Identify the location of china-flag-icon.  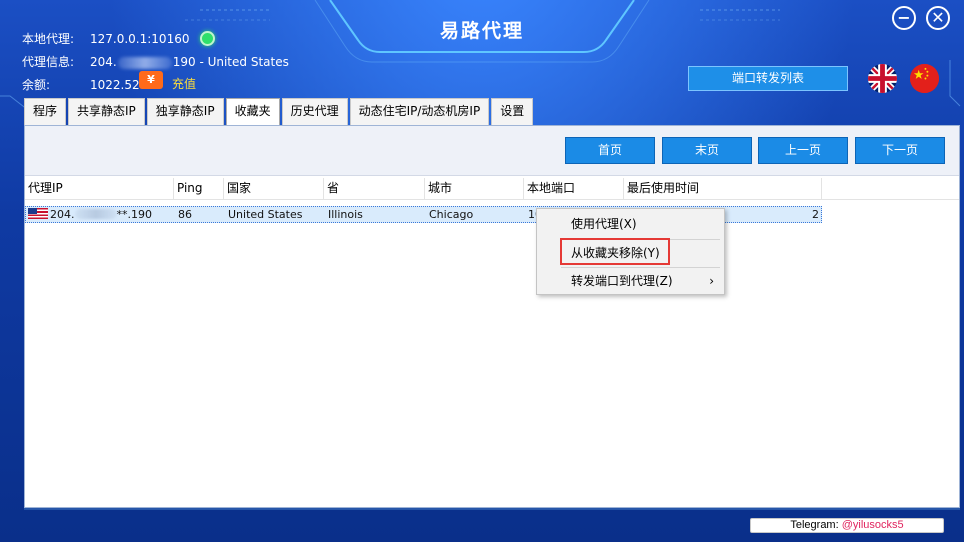
(924, 78).